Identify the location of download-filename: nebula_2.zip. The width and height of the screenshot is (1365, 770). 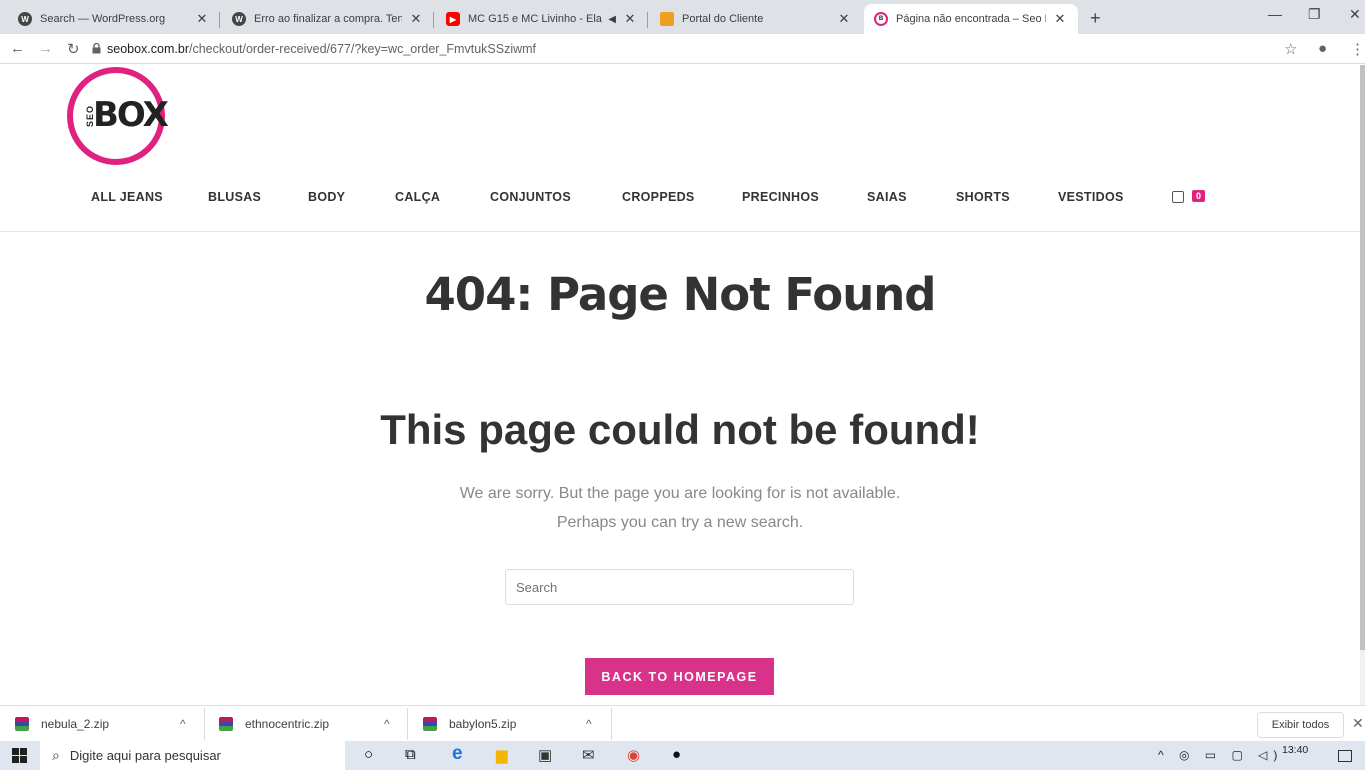
(75, 724).